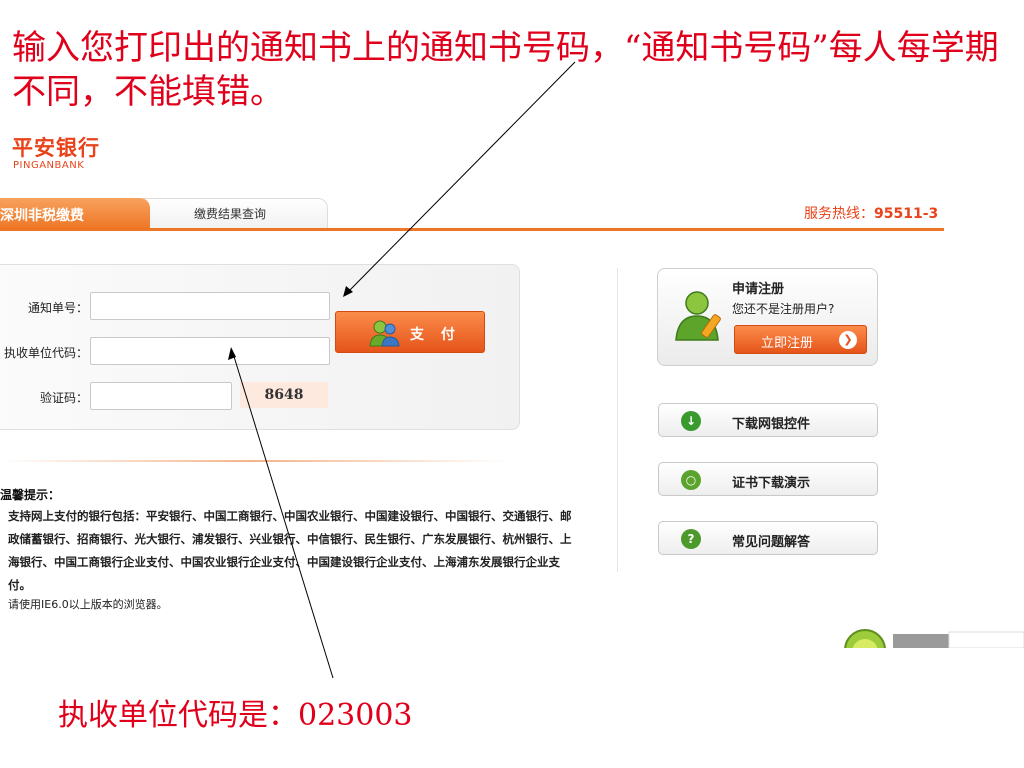  I want to click on captcha-image: 8648, so click(284, 395).